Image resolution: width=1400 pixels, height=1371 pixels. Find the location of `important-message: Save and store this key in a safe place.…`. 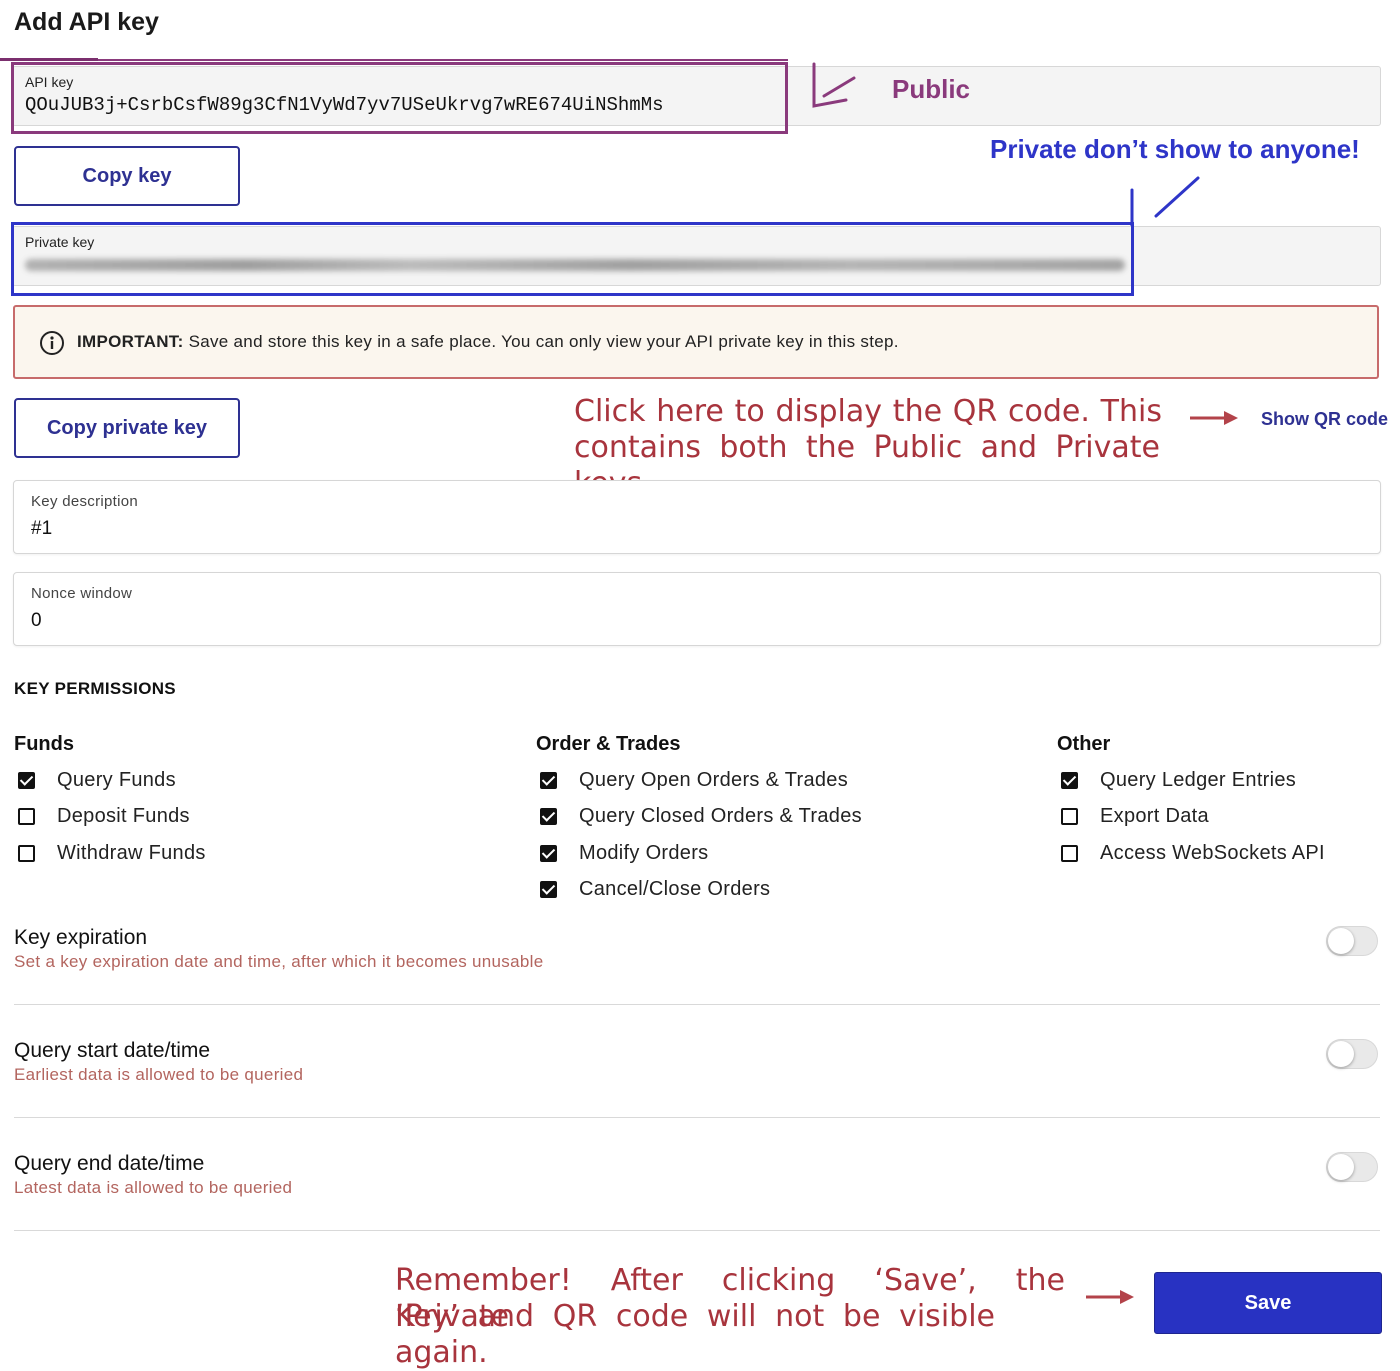

important-message: Save and store this key in a safe place.… is located at coordinates (541, 341).